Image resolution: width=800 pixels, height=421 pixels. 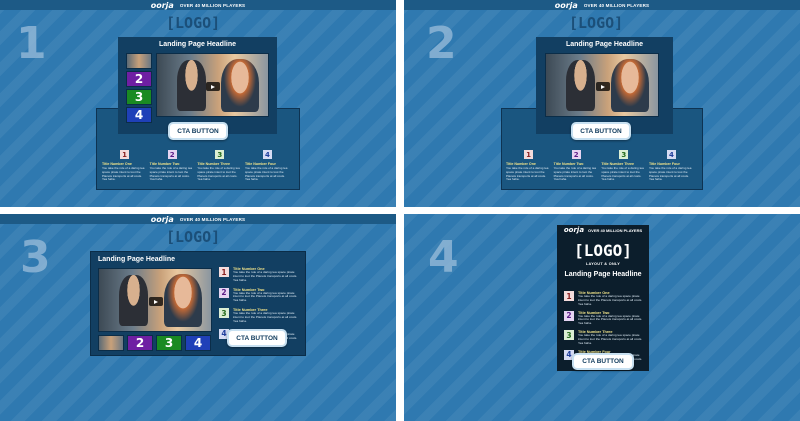 I want to click on layout-number: 1, so click(x=31, y=43).